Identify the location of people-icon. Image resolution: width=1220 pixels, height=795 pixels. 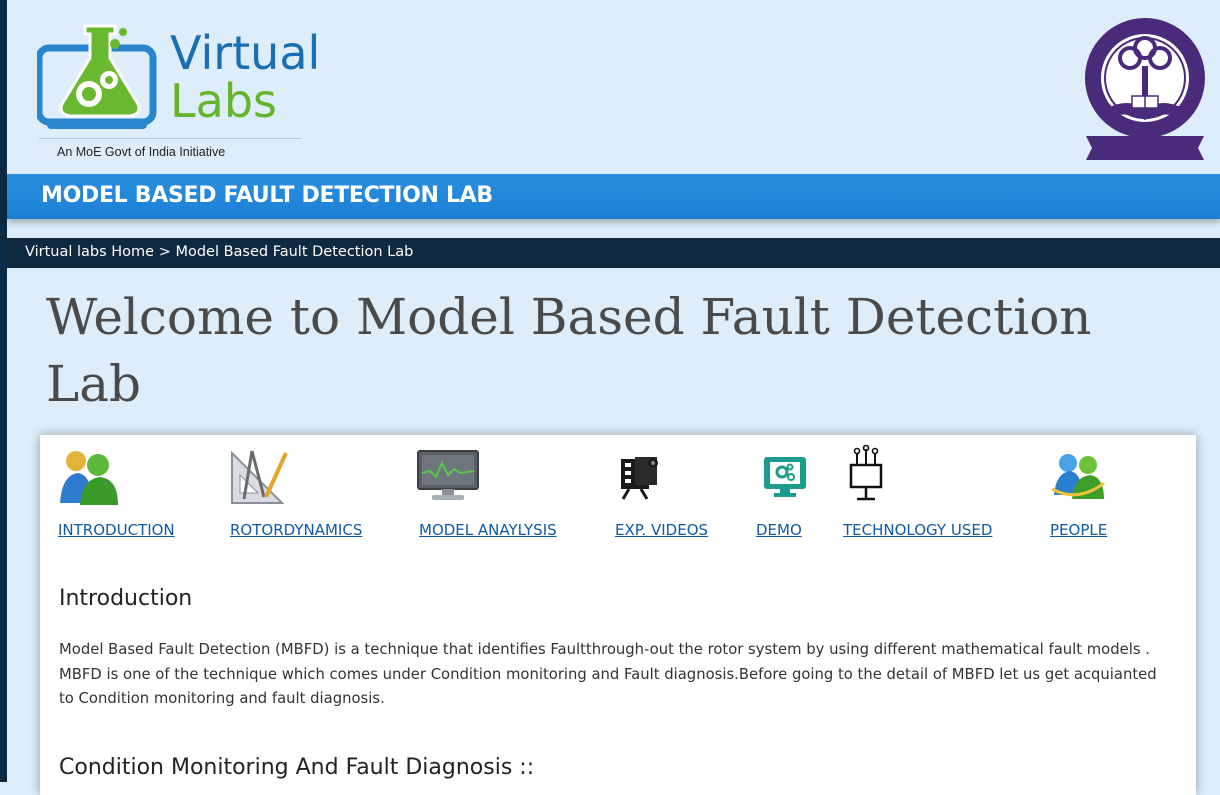
(1078, 476).